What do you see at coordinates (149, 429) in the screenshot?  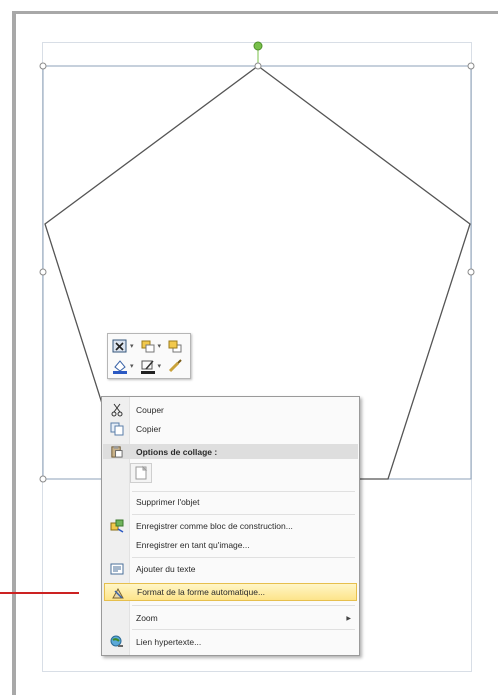 I see `menu-item-label: Copier` at bounding box center [149, 429].